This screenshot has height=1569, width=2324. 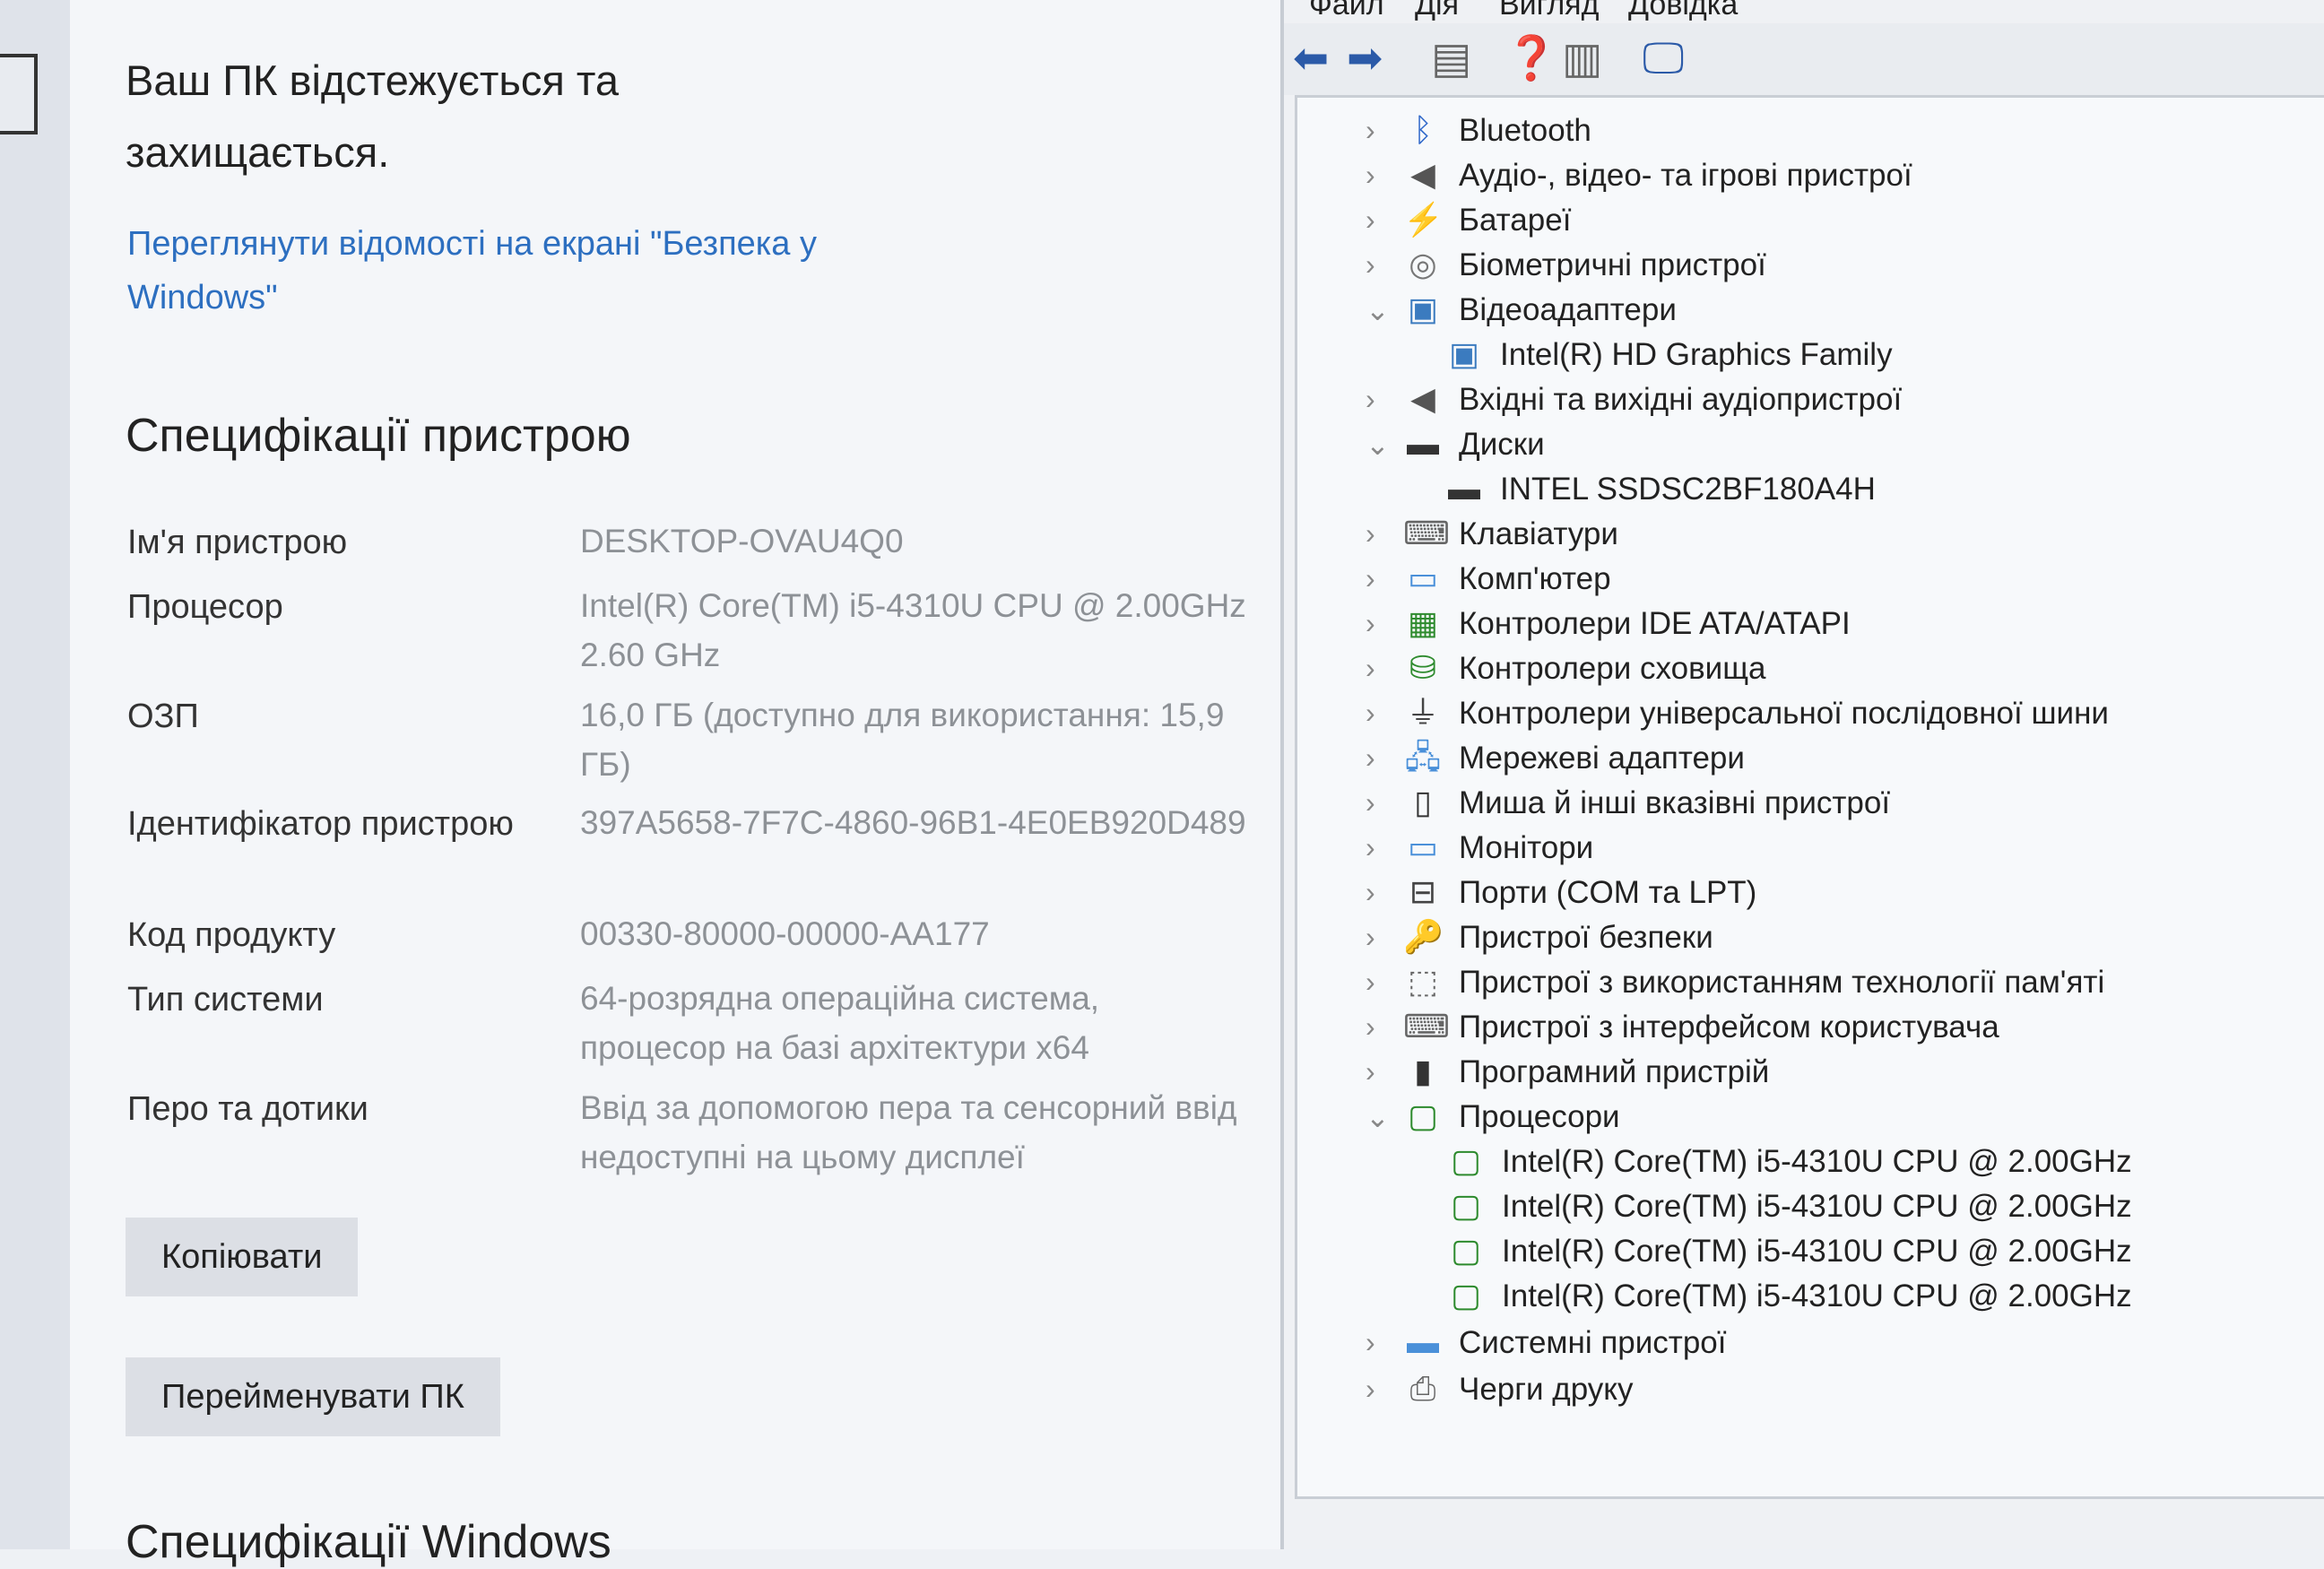 What do you see at coordinates (1423, 802) in the screenshot?
I see `mouse-icon: ▯` at bounding box center [1423, 802].